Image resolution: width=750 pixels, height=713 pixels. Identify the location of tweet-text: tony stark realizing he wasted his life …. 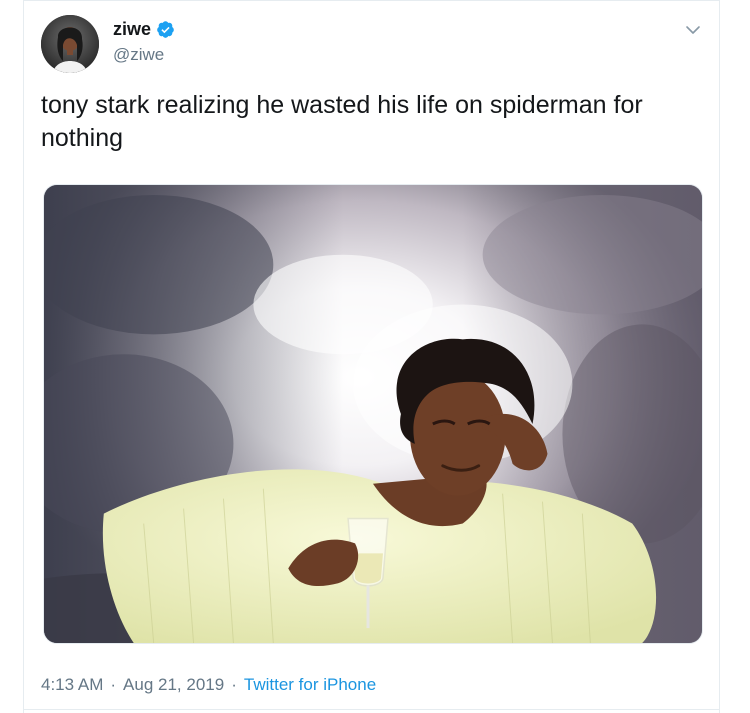
(342, 121).